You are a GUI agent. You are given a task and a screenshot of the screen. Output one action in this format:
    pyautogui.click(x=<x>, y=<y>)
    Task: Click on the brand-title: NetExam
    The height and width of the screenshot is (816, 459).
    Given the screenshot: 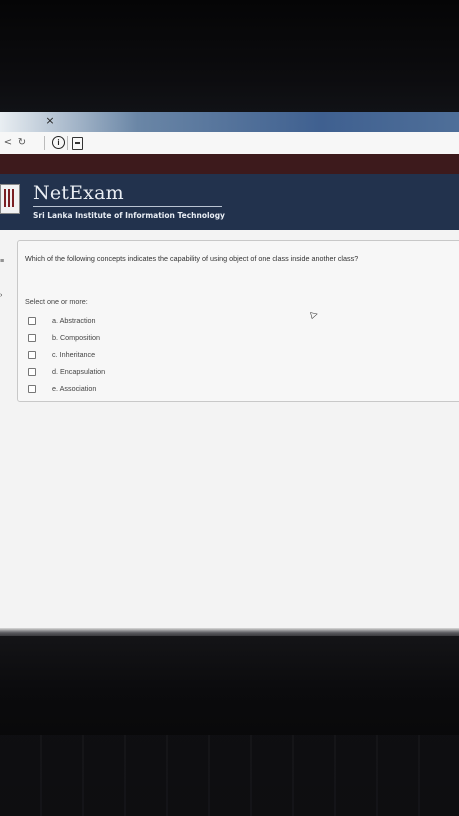 What is the action you would take?
    pyautogui.click(x=78, y=193)
    